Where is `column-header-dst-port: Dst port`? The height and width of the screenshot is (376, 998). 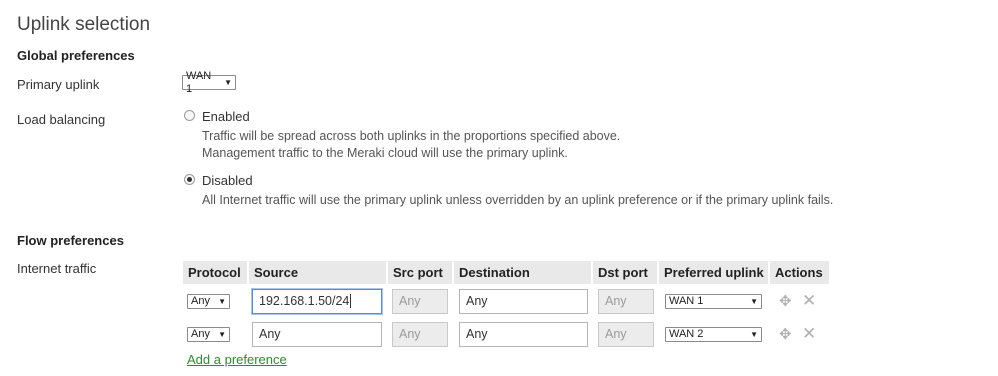
column-header-dst-port: Dst port is located at coordinates (625, 272).